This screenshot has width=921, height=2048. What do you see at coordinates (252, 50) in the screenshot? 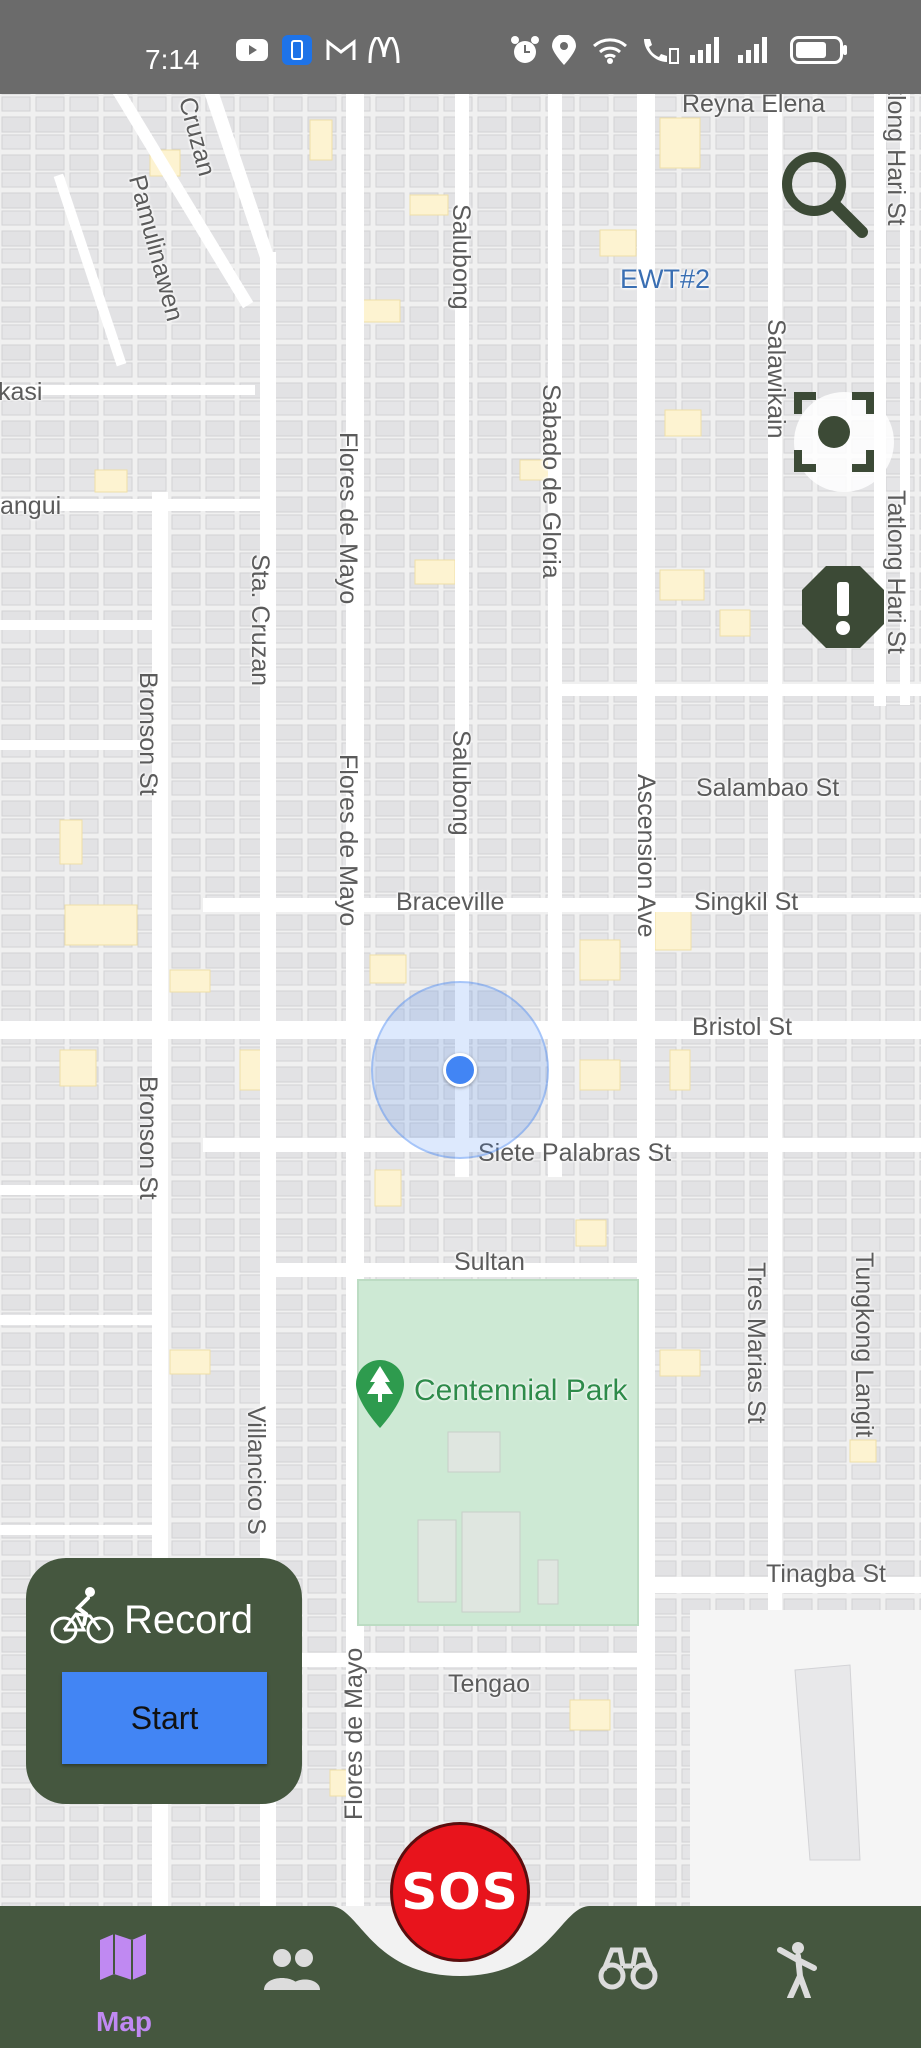
I see `youtube-icon` at bounding box center [252, 50].